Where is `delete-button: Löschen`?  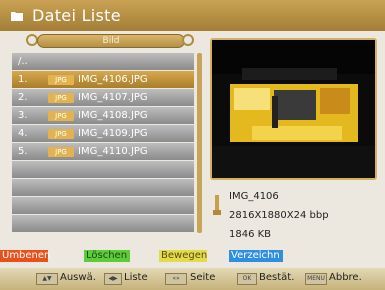 delete-button: Löschen is located at coordinates (107, 256).